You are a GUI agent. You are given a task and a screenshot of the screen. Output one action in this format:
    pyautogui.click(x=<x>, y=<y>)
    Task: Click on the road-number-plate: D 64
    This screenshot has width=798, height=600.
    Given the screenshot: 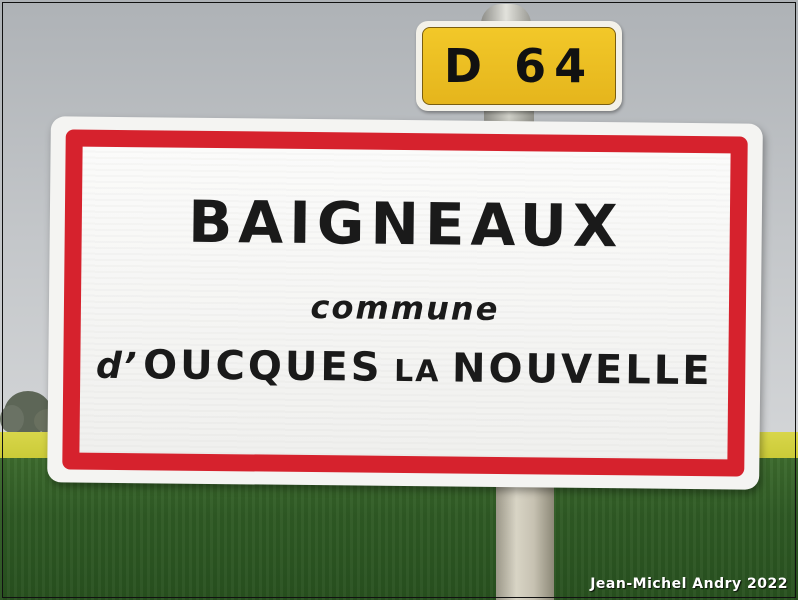 What is the action you would take?
    pyautogui.click(x=519, y=66)
    